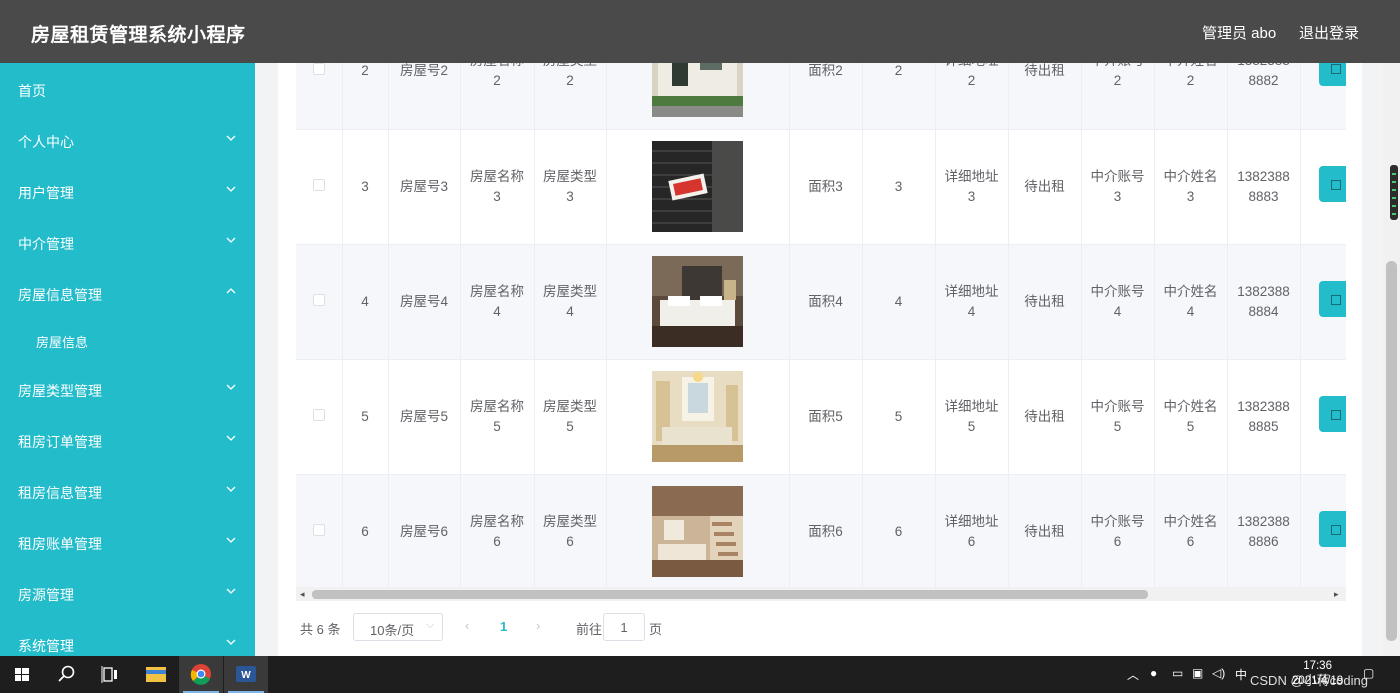 The height and width of the screenshot is (693, 1400). Describe the element at coordinates (156, 674) in the screenshot. I see `file-explorer-icon` at that location.